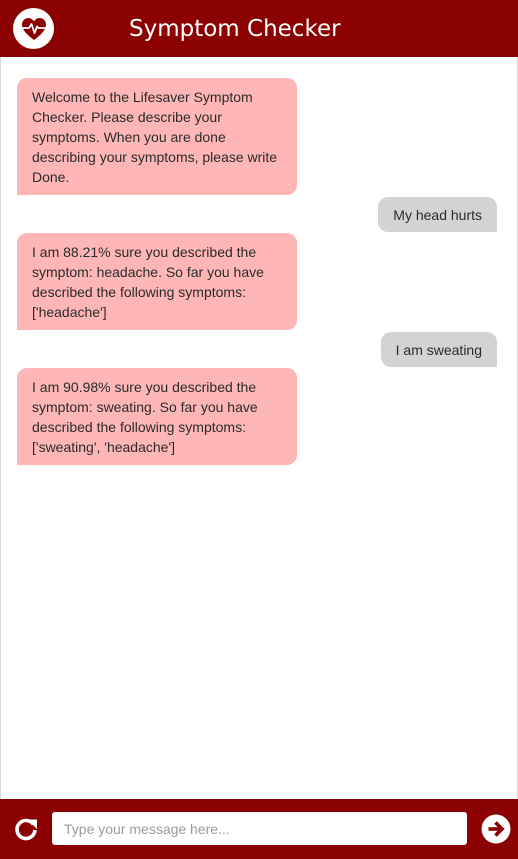  I want to click on user-message: My head hurts, so click(437, 214).